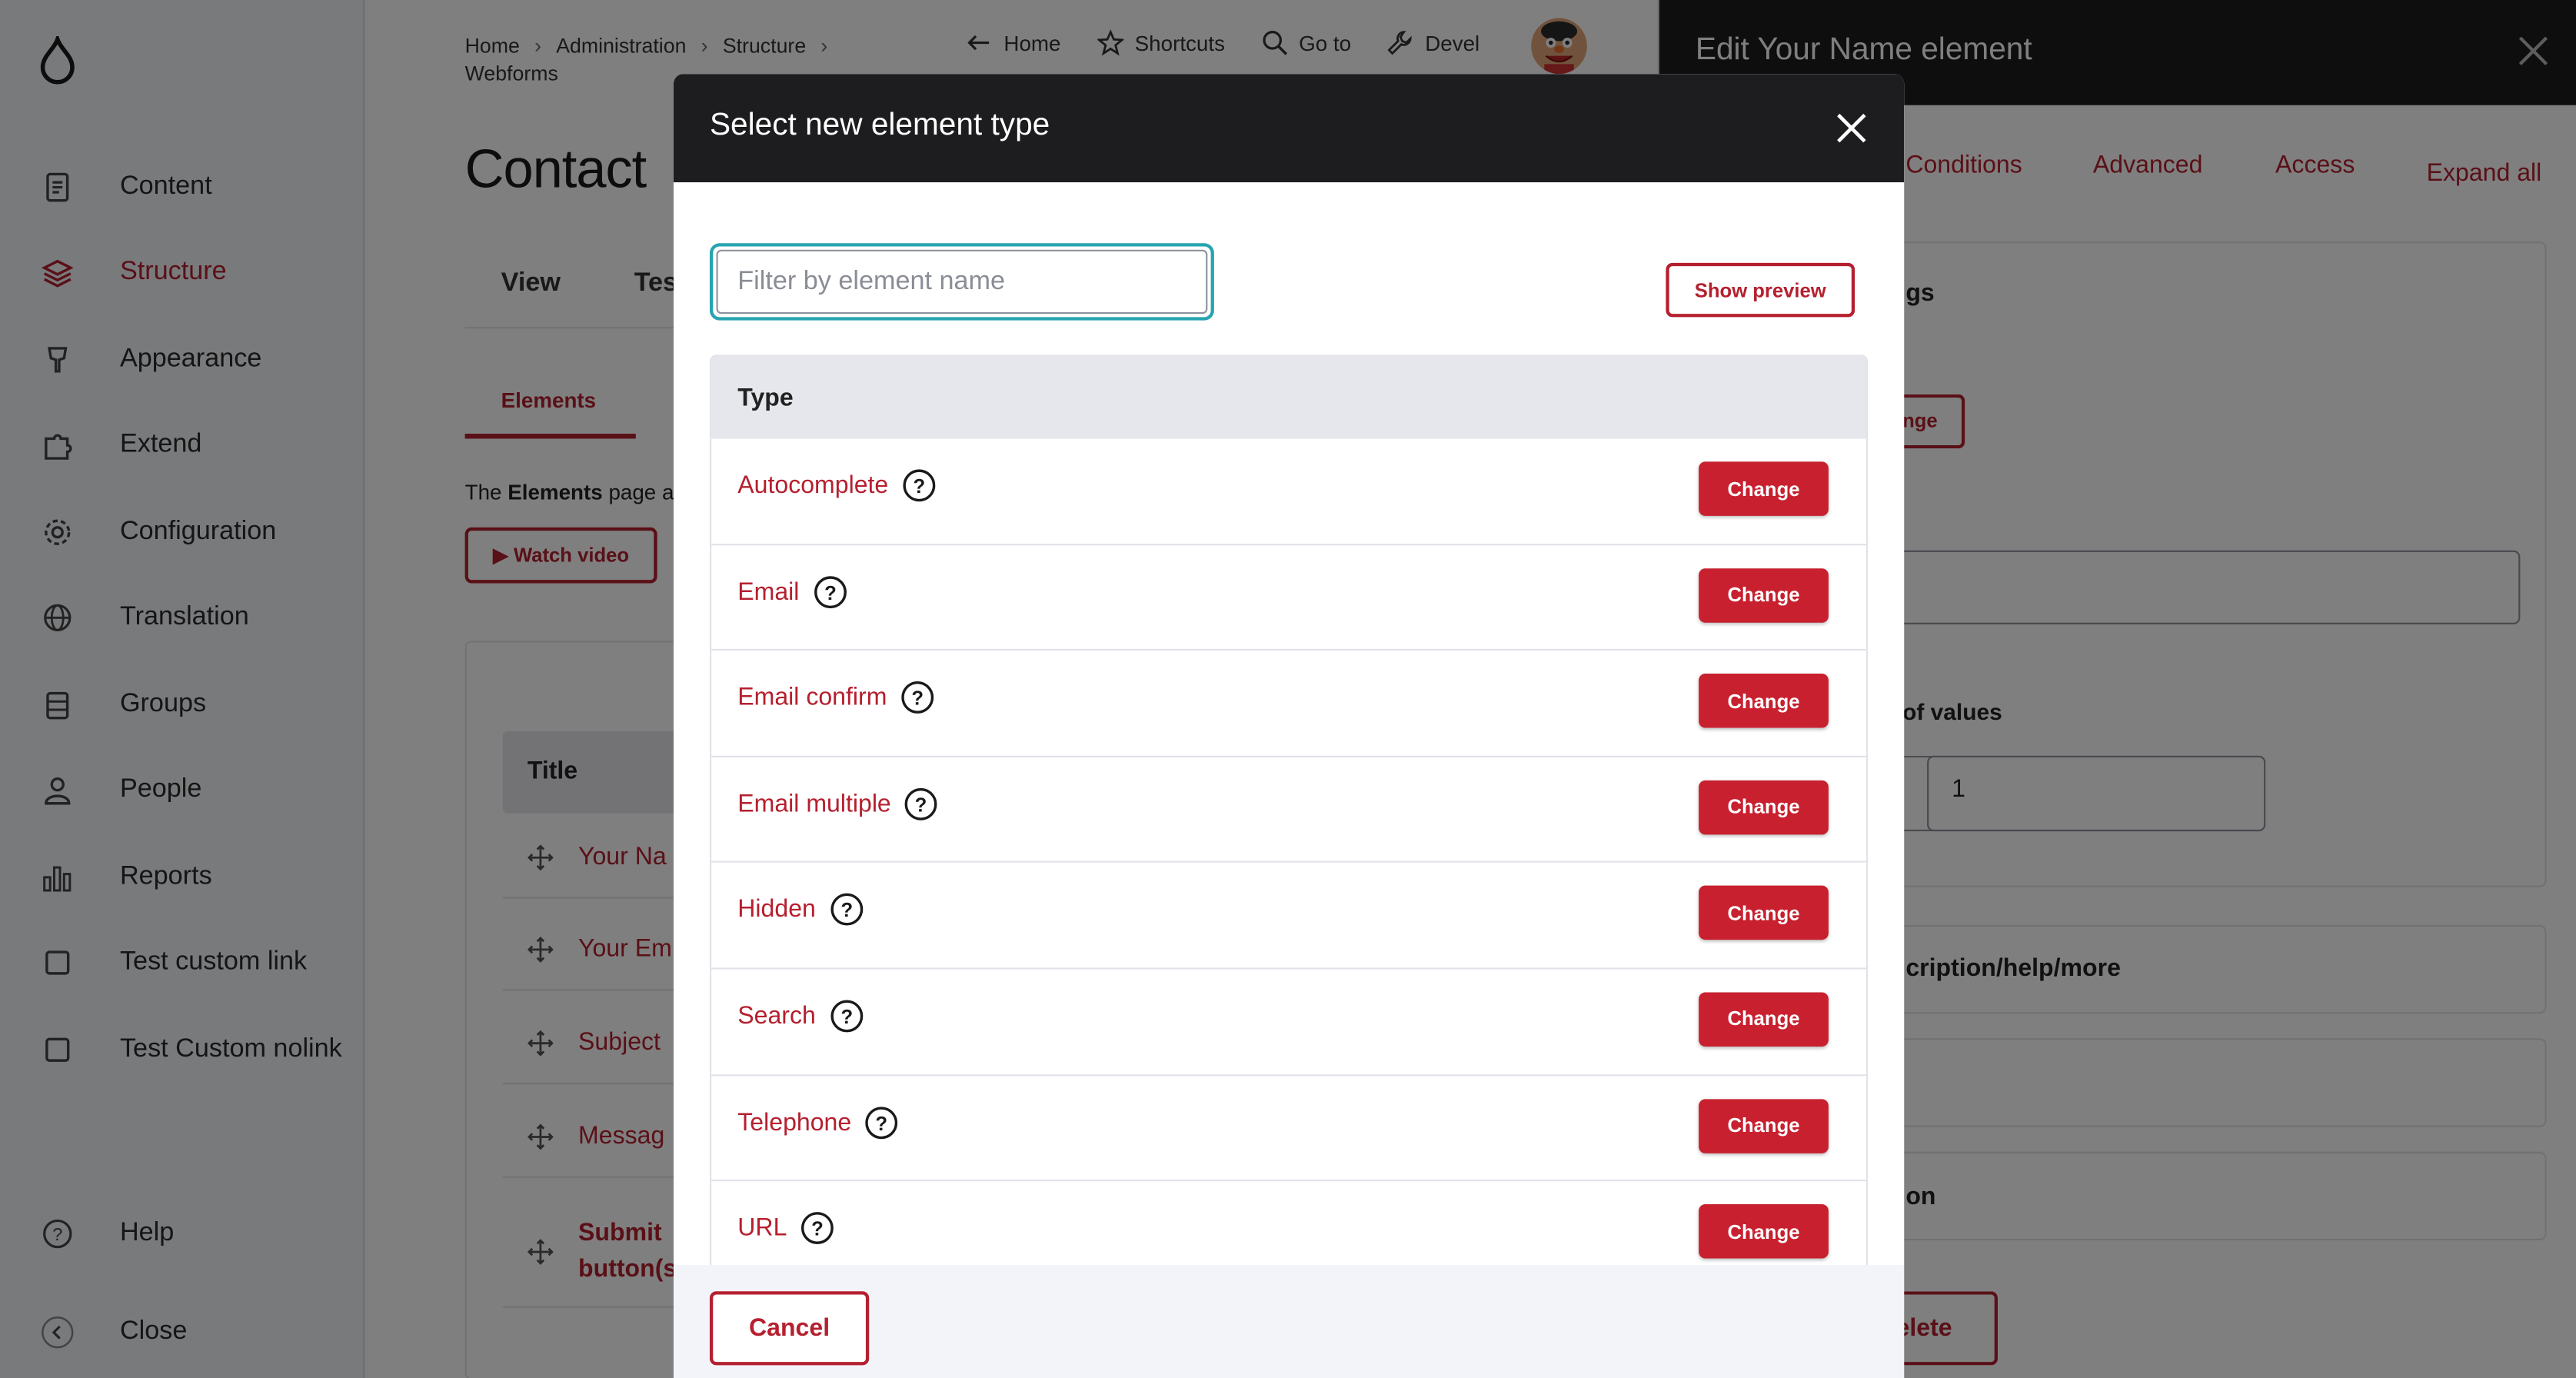 The height and width of the screenshot is (1378, 2576). I want to click on element-type-link: Autocomplete, so click(812, 485).